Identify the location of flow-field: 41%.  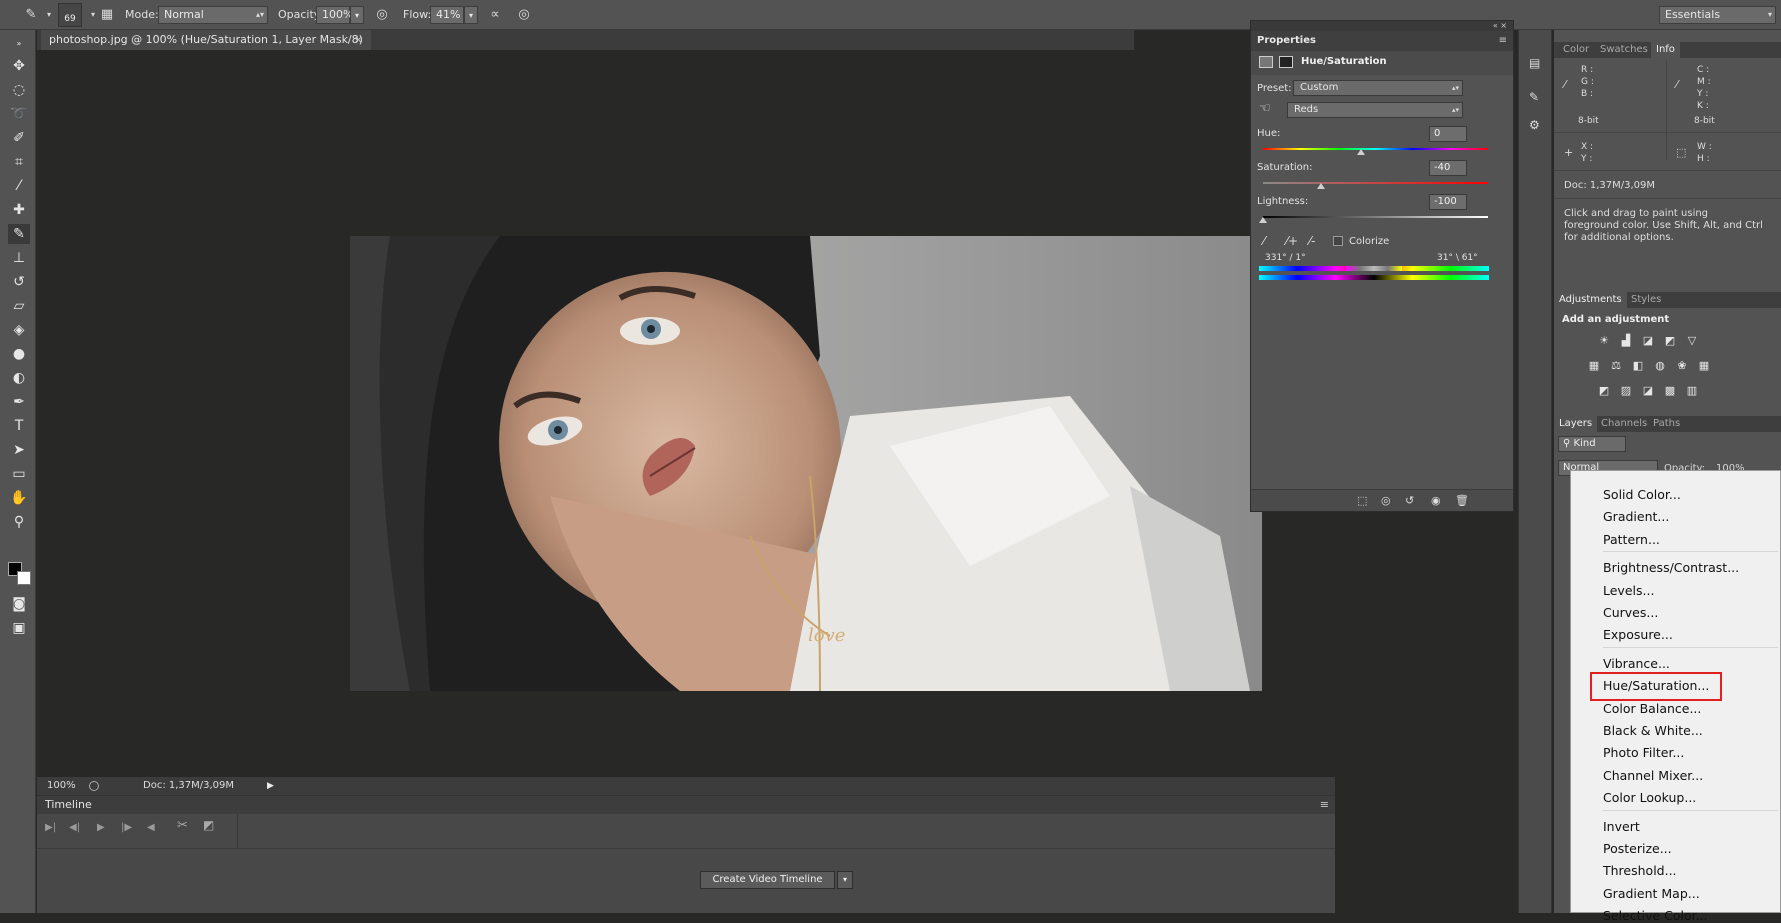
(447, 15).